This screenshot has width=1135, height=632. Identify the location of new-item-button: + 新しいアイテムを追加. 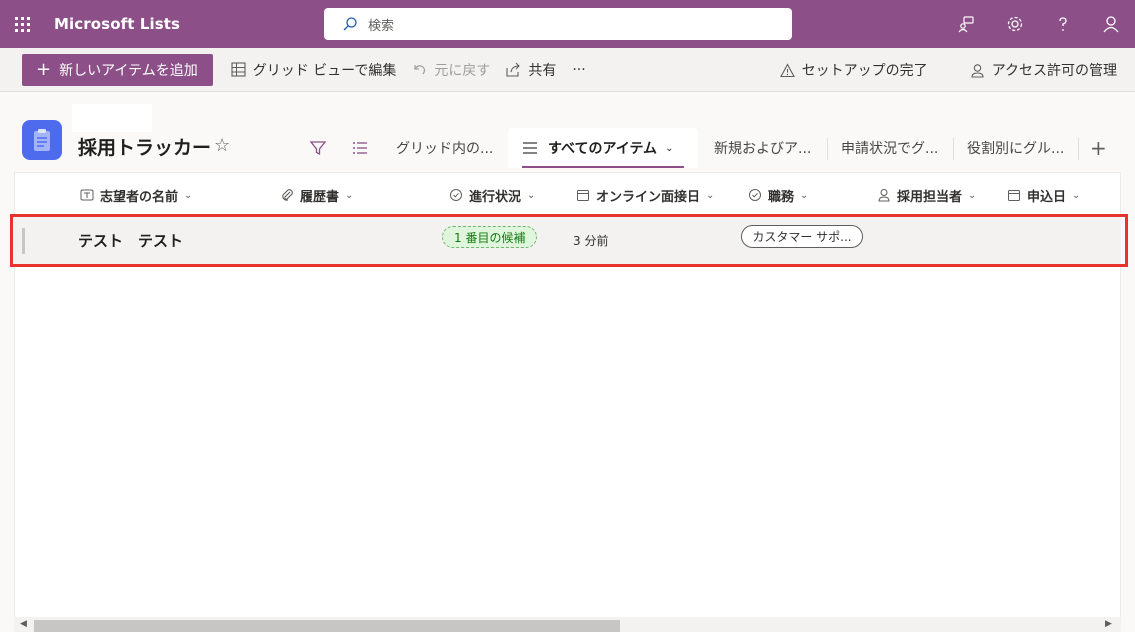
(117, 69).